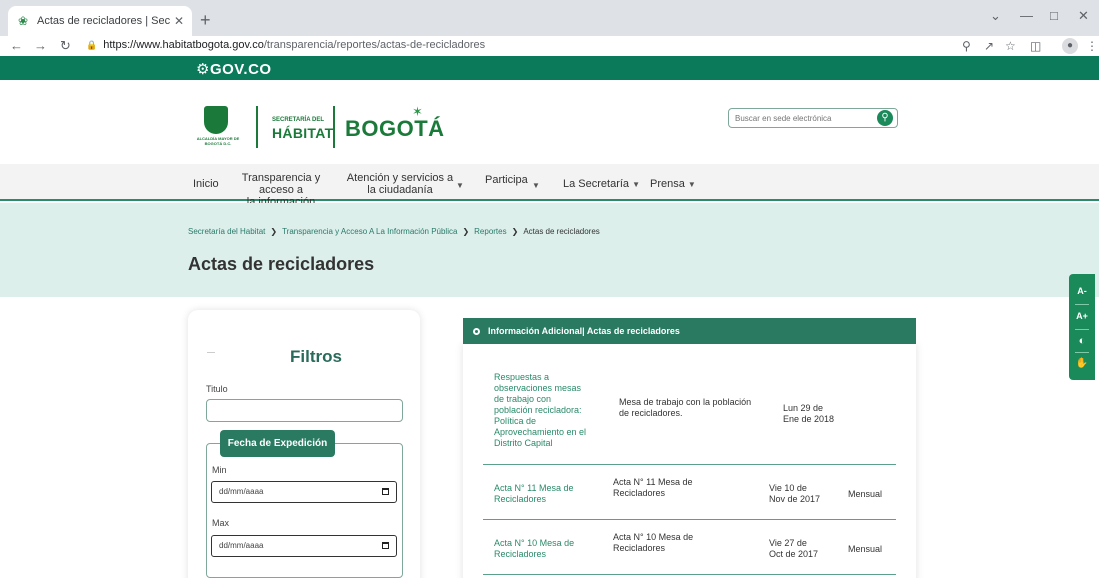  I want to click on title-line: Recicladores, so click(520, 499).